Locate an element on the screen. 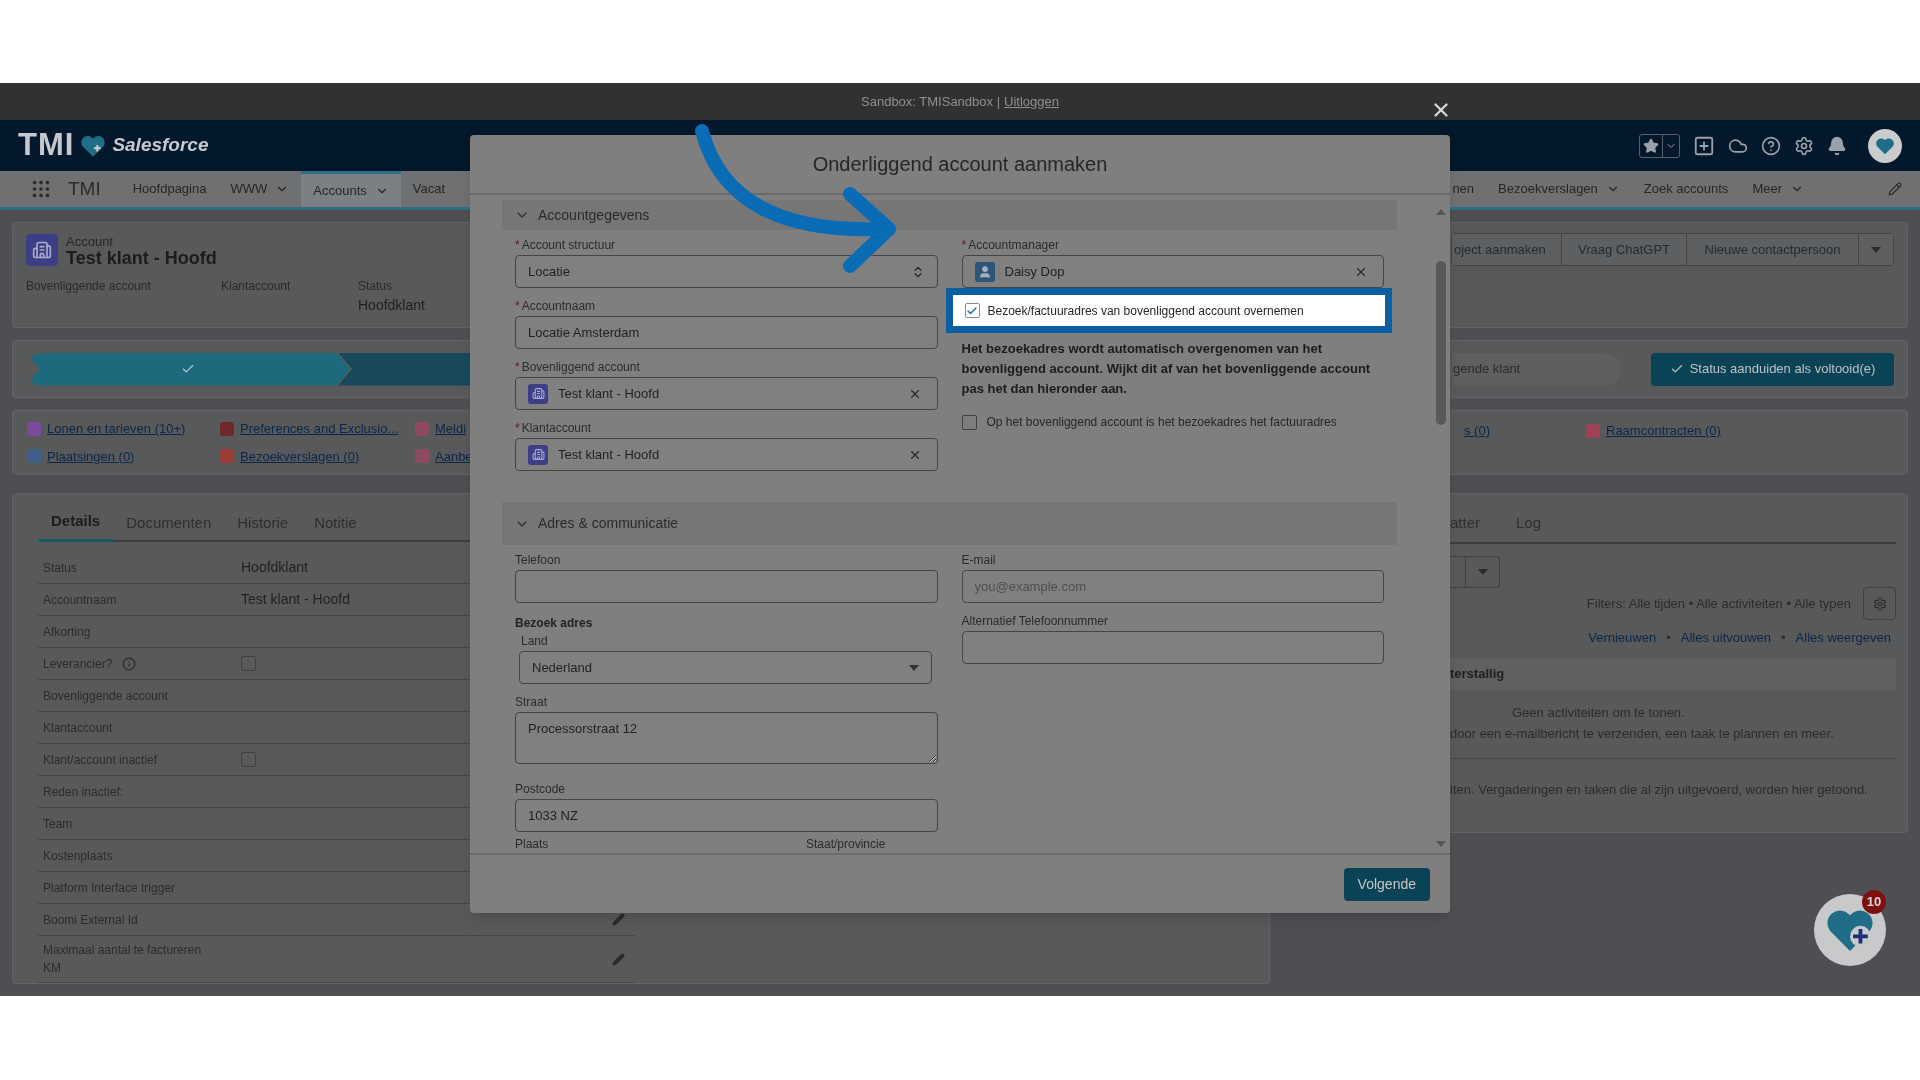 The image size is (1920, 1080). app-name: TMI is located at coordinates (84, 188).